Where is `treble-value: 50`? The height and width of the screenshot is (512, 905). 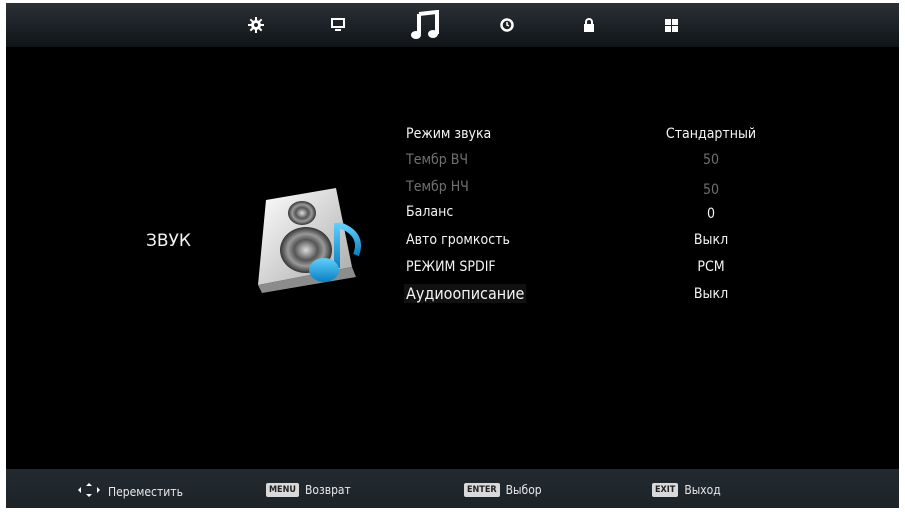
treble-value: 50 is located at coordinates (711, 160).